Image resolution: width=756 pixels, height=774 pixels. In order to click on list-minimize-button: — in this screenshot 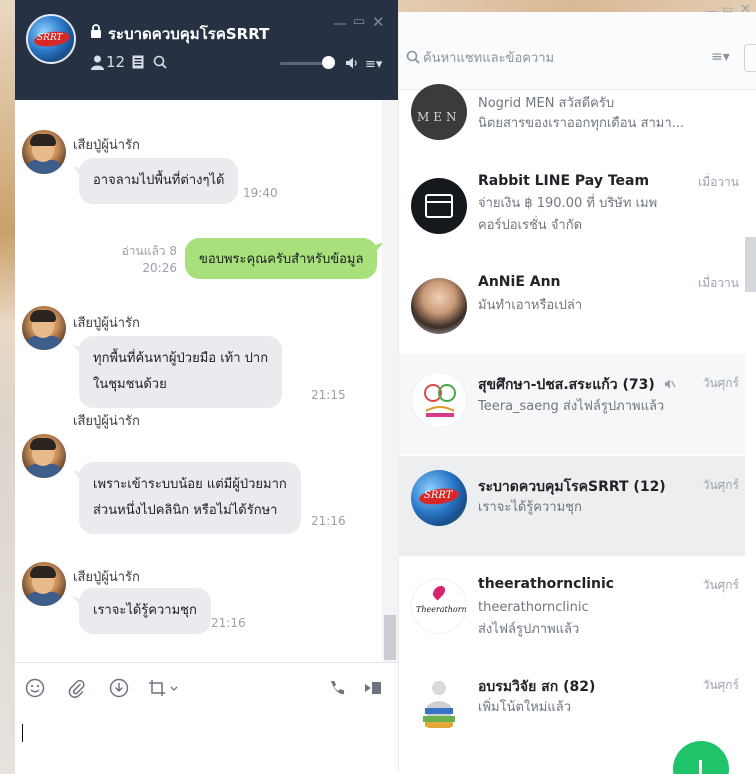, I will do `click(712, 11)`.